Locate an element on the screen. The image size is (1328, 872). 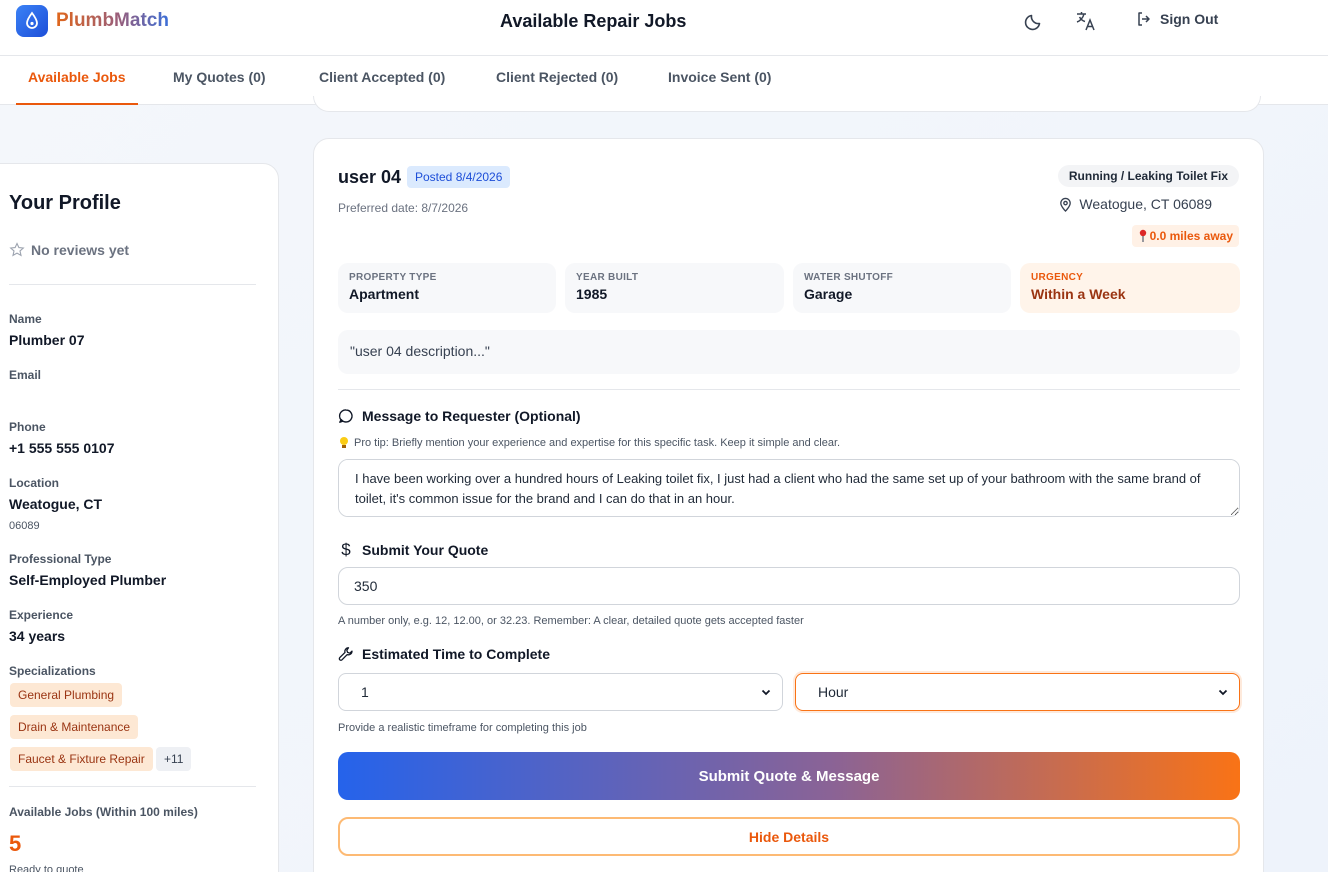
reviews-row: No reviews yet is located at coordinates (69, 250).